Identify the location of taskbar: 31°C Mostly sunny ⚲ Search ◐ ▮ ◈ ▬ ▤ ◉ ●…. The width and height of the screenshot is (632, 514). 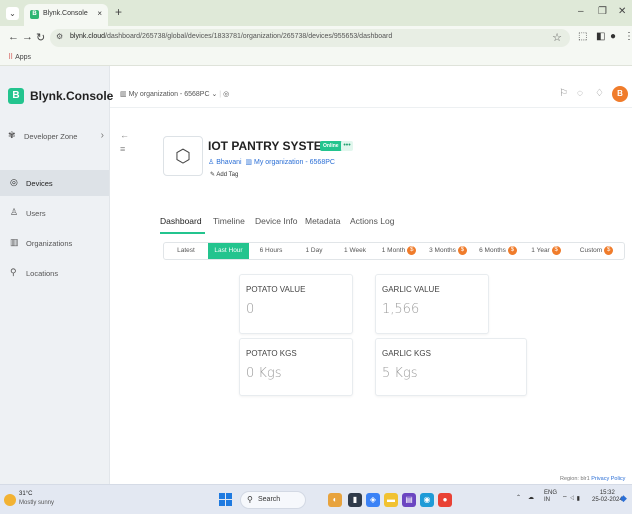
(316, 499).